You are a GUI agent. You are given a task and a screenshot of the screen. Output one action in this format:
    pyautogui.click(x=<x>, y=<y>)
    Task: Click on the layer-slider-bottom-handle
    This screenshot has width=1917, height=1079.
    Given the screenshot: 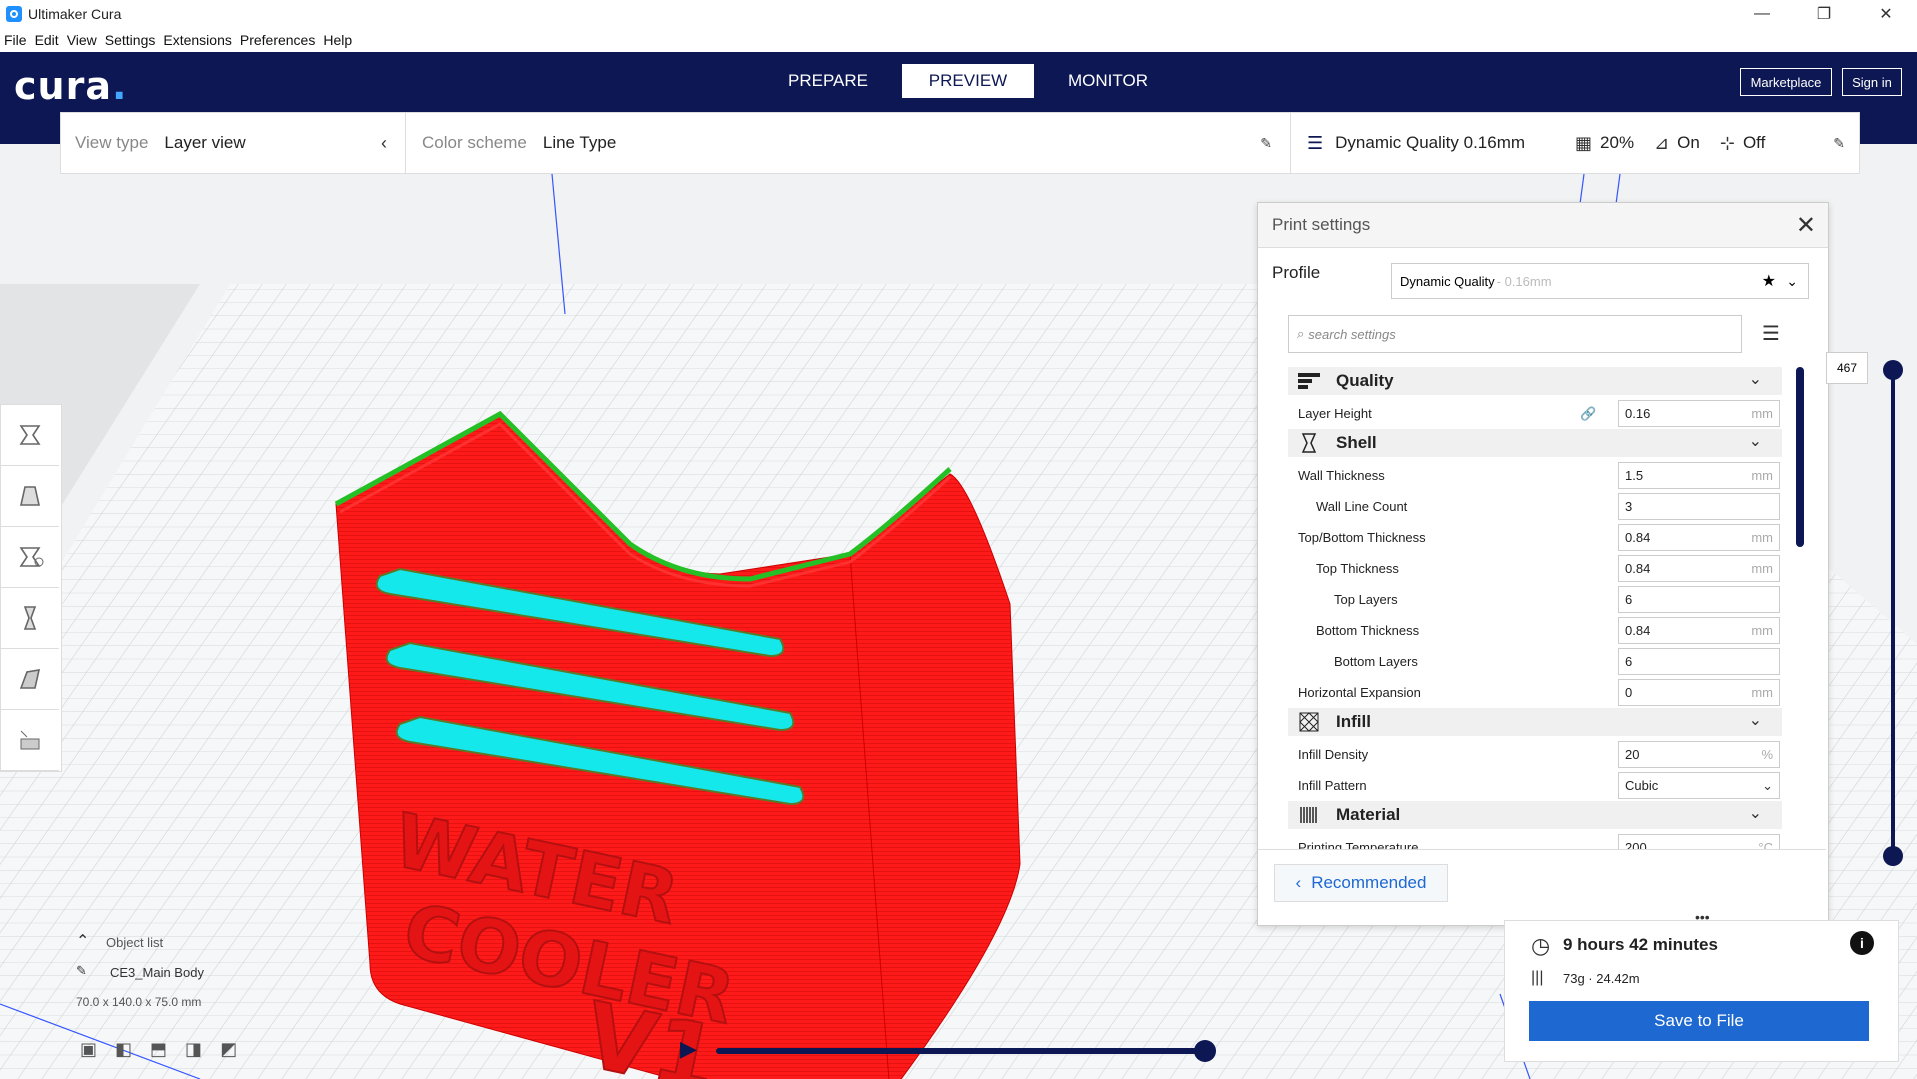 What is the action you would take?
    pyautogui.click(x=1893, y=856)
    